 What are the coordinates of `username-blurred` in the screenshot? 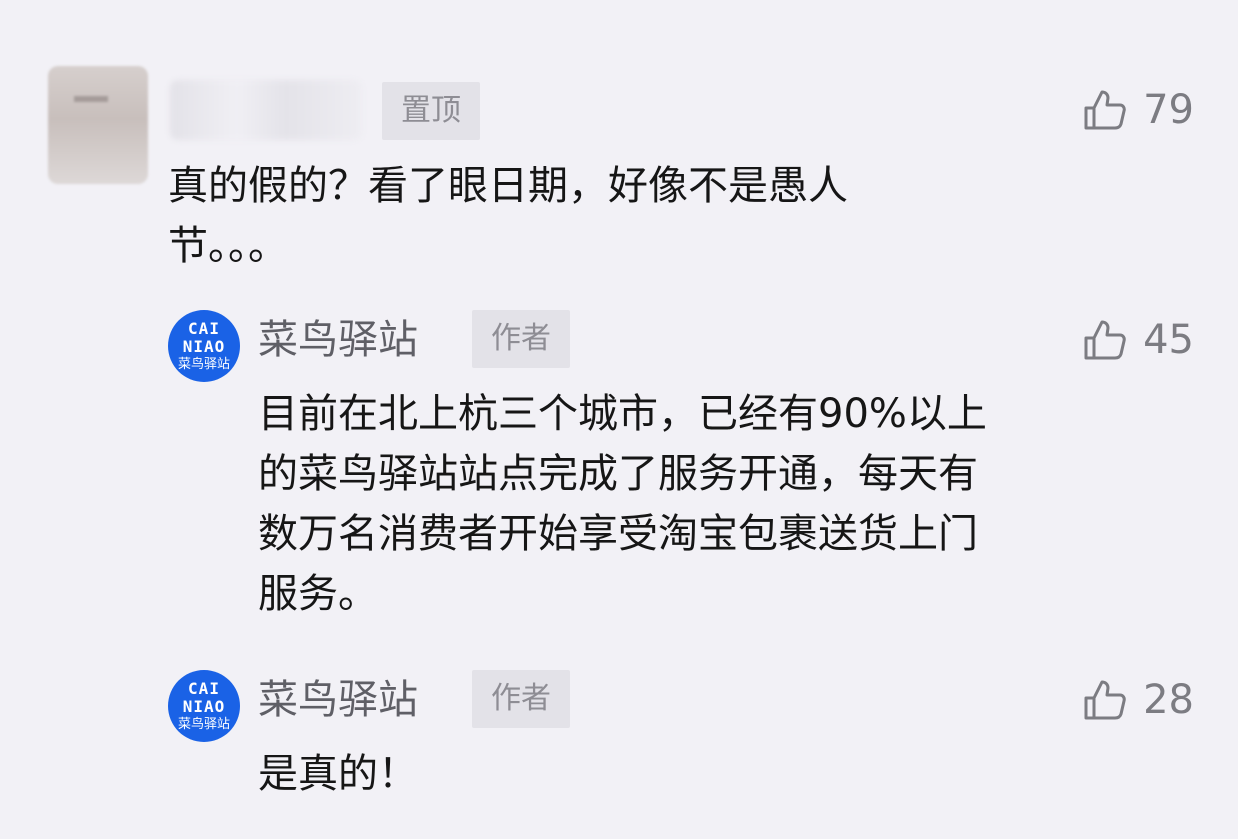 It's located at (266, 110).